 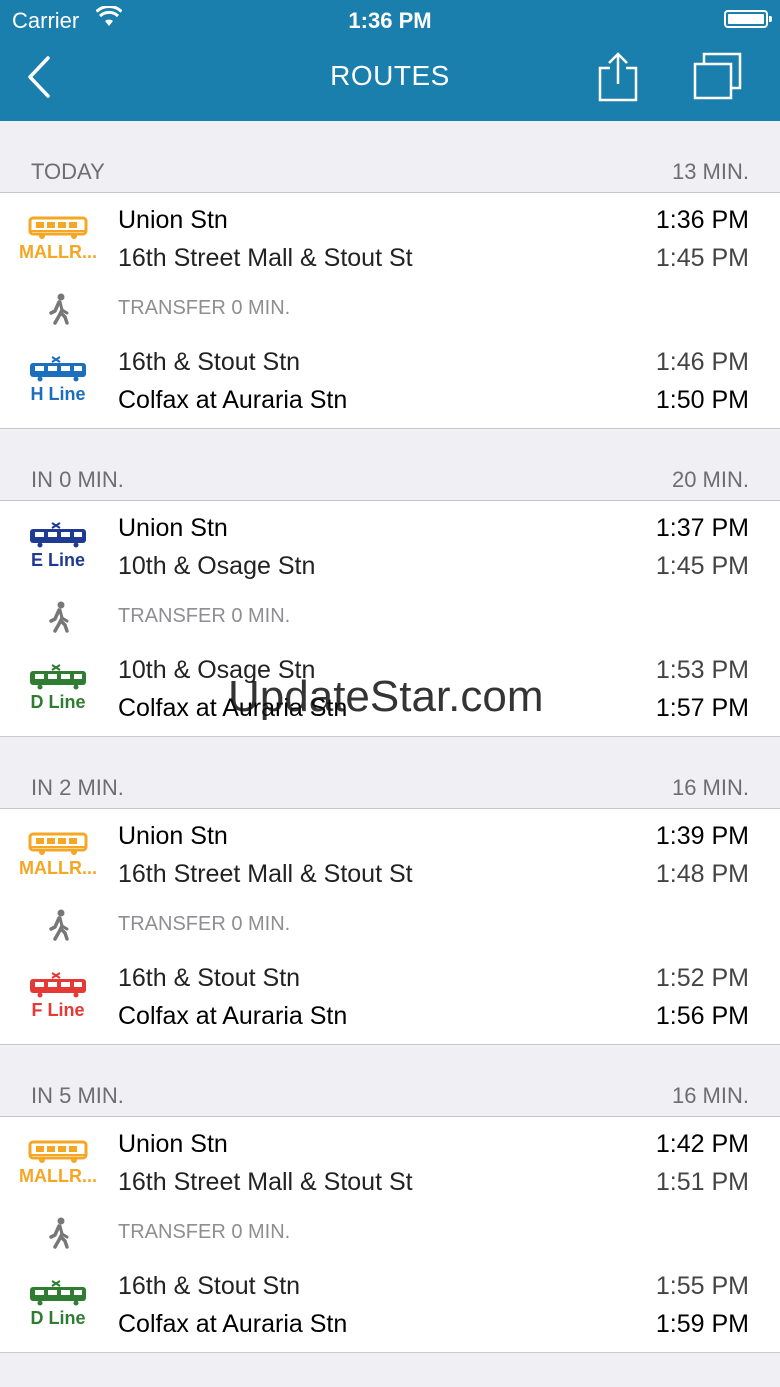 What do you see at coordinates (718, 77) in the screenshot?
I see `copy-icon` at bounding box center [718, 77].